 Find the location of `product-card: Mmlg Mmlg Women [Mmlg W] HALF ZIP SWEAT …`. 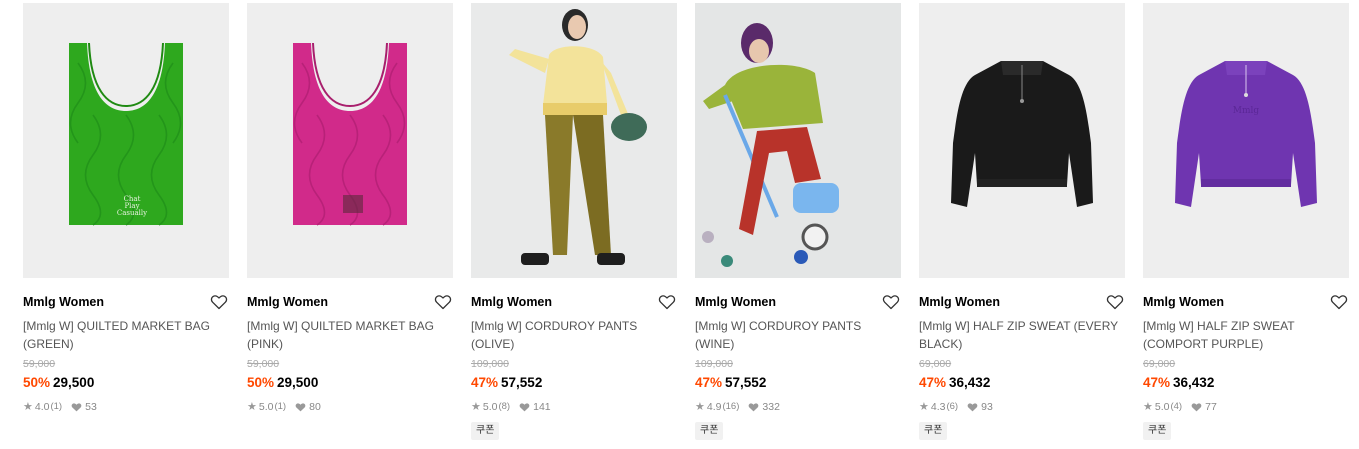

product-card: Mmlg Mmlg Women [Mmlg W] HALF ZIP SWEAT … is located at coordinates (1246, 221).